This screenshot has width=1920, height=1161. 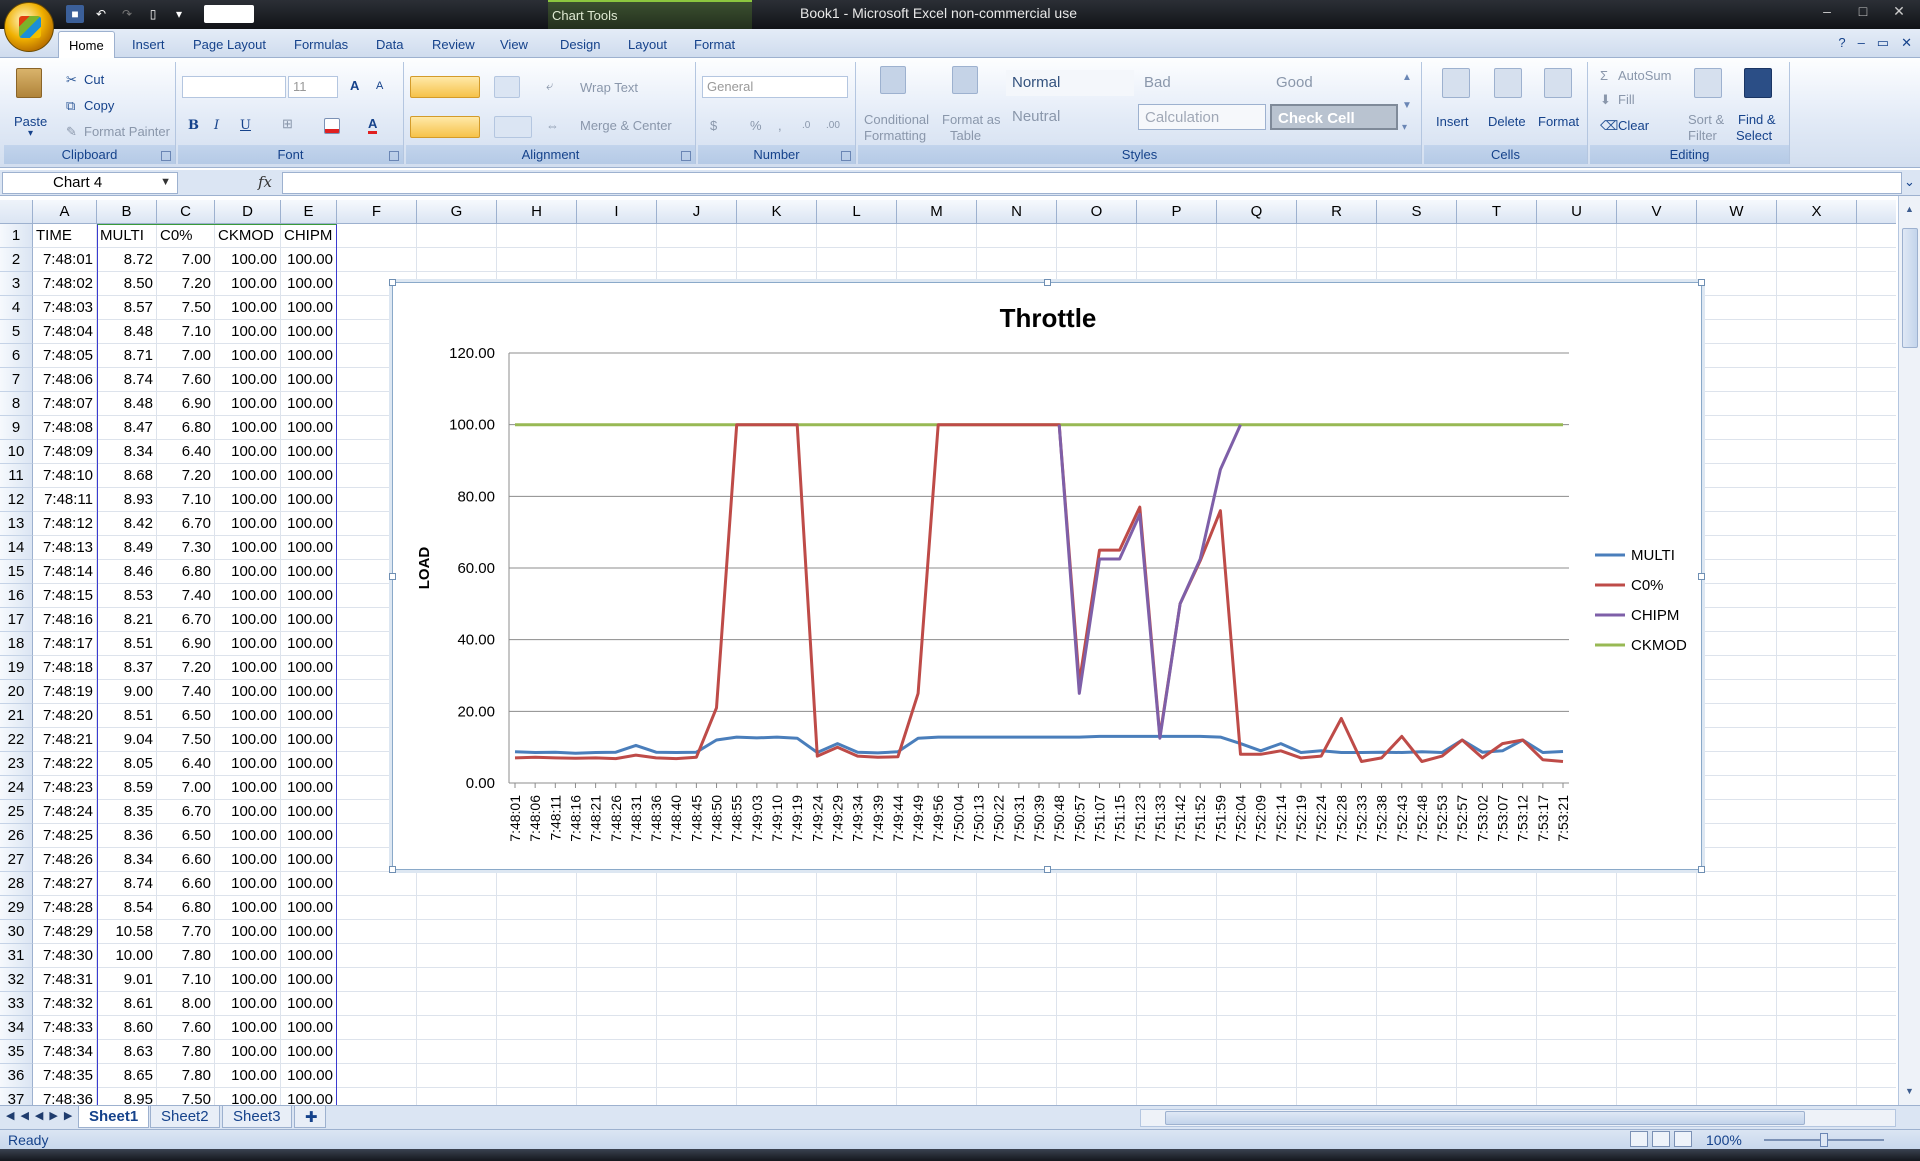 I want to click on row-header: 6, so click(x=16, y=356).